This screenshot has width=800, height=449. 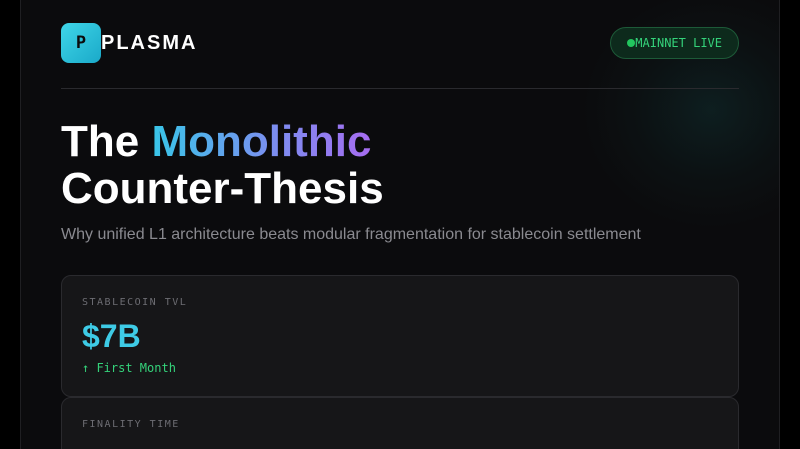 I want to click on status-badge: MAINNET LIVE, so click(x=674, y=43).